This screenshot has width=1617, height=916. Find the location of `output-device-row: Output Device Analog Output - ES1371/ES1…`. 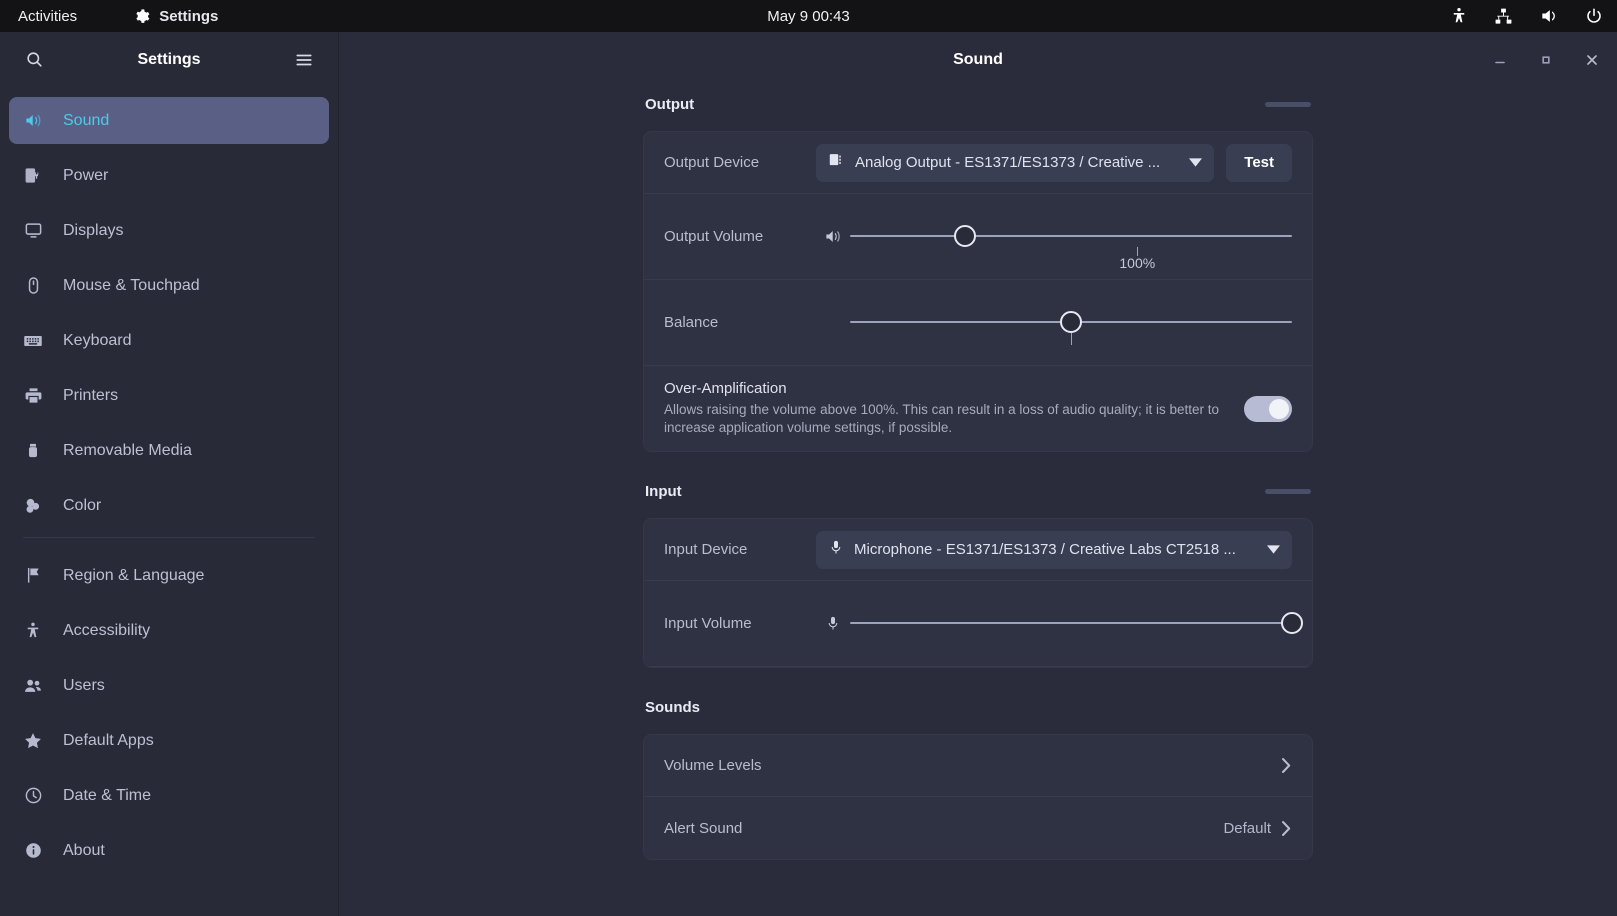

output-device-row: Output Device Analog Output - ES1371/ES1… is located at coordinates (978, 163).